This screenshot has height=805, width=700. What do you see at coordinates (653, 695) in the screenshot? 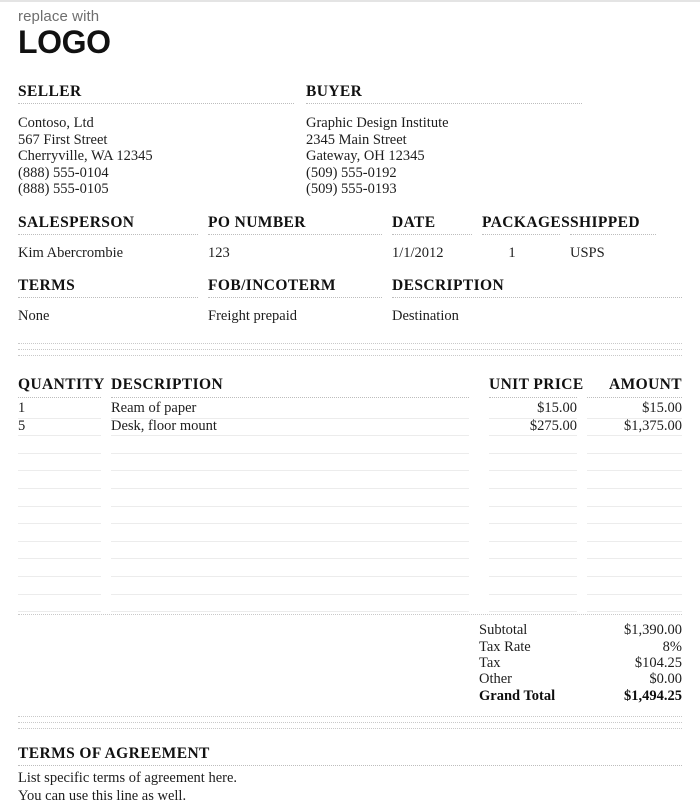
I see `grand-total-value: $1,494.25` at bounding box center [653, 695].